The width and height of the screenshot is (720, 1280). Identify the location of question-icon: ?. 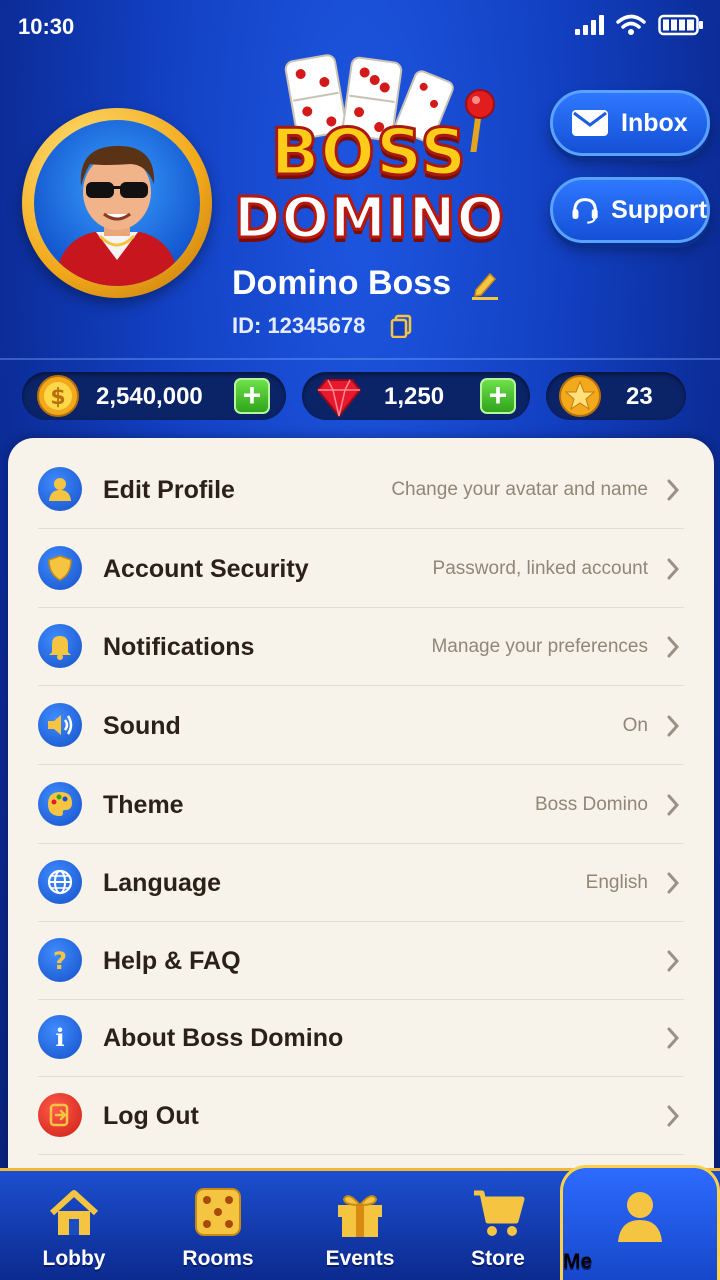
(60, 960).